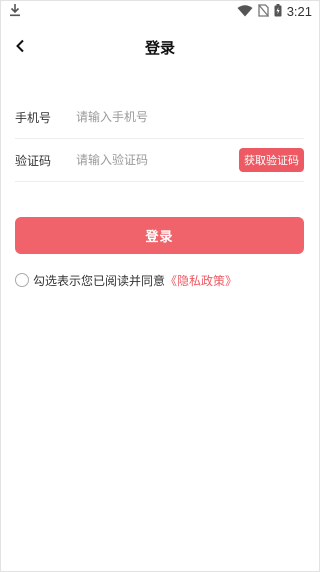 Image resolution: width=320 pixels, height=572 pixels. I want to click on login-button: 登录, so click(159, 235).